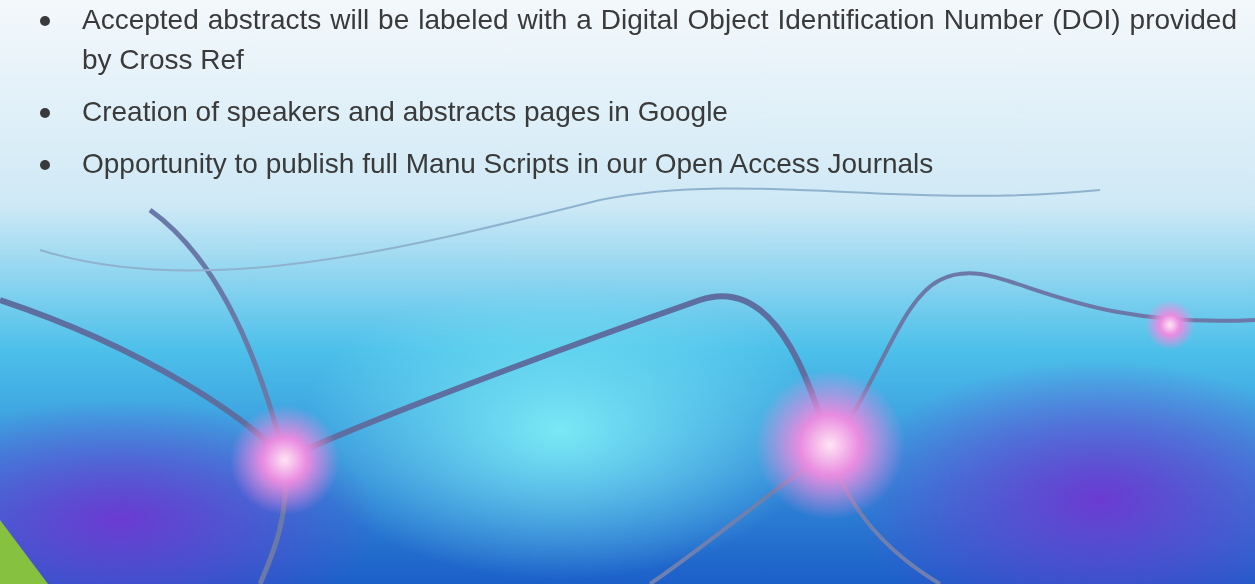  I want to click on benefit-text: Accepted abstracts will be labeled with a Digital Object Identification Number (DOI) provided by Cross Ref, so click(659, 40).